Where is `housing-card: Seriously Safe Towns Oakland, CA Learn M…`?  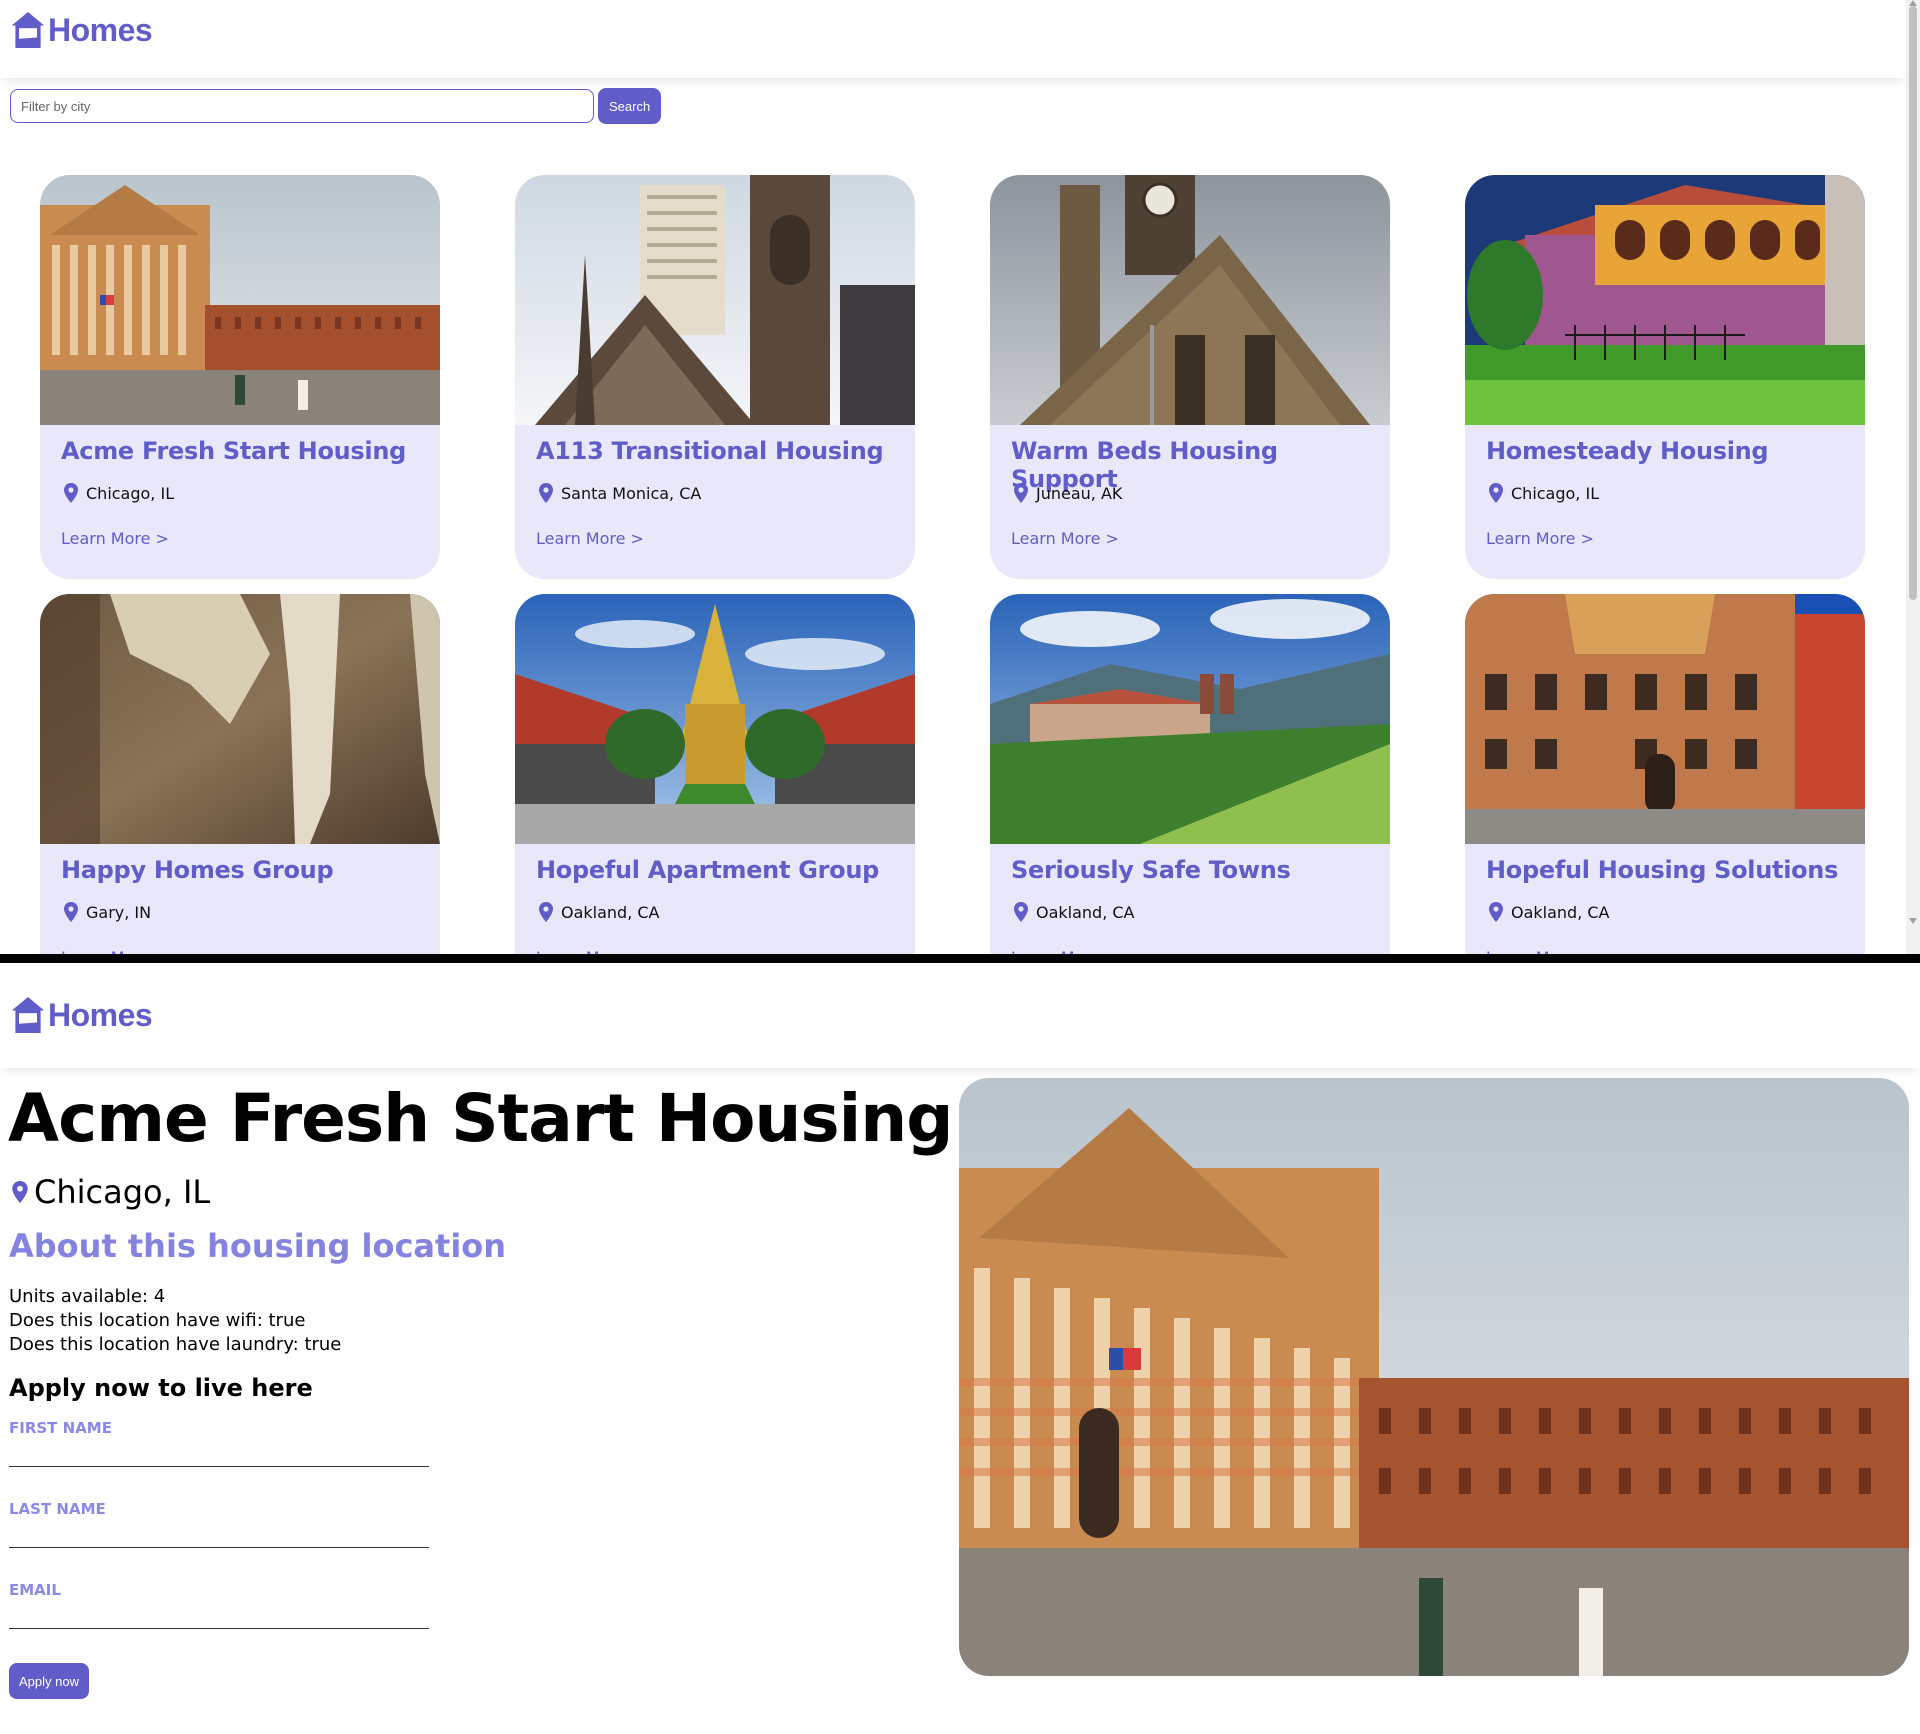 housing-card: Seriously Safe Towns Oakland, CA Learn M… is located at coordinates (1190, 774).